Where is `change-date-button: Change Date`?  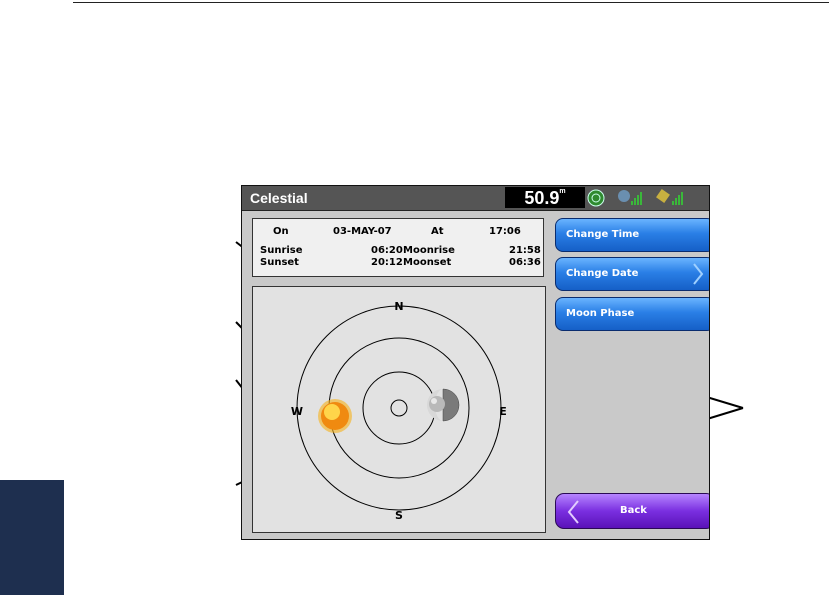 change-date-button: Change Date is located at coordinates (632, 274).